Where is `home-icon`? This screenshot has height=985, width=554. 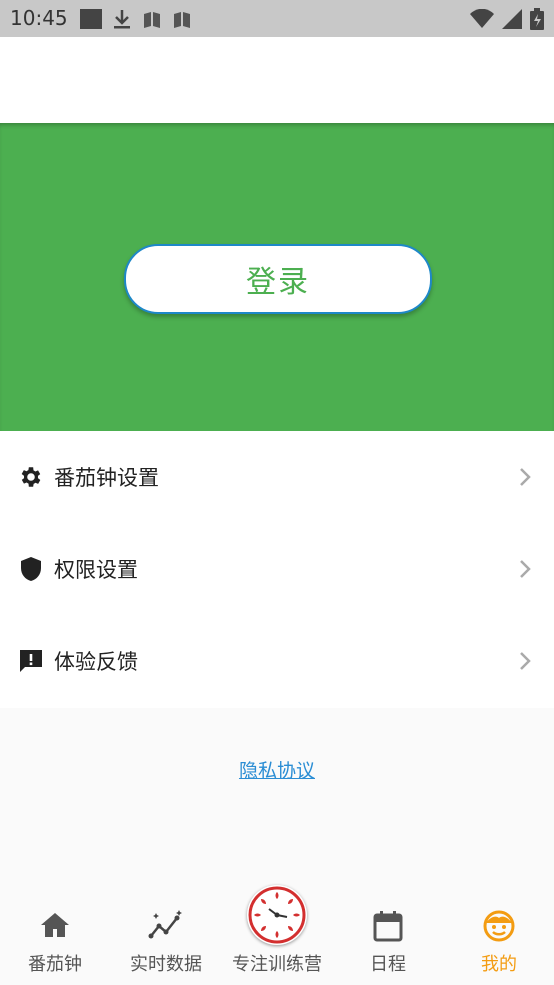 home-icon is located at coordinates (55, 925).